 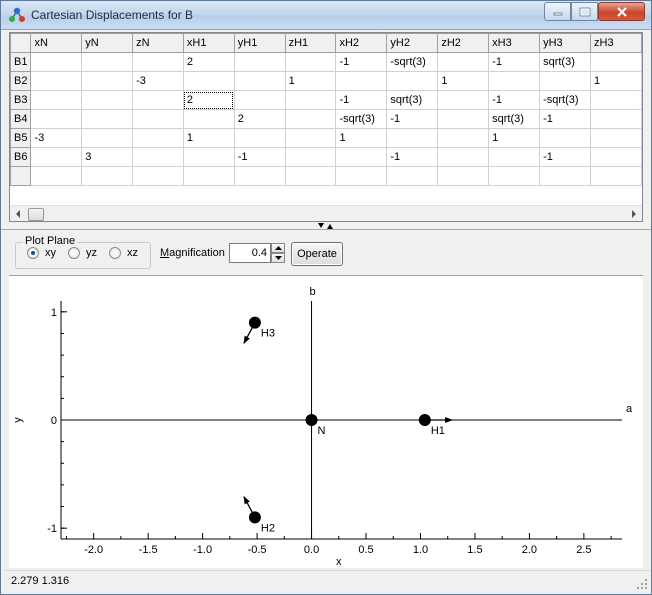 What do you see at coordinates (565, 43) in the screenshot?
I see `column-header-yH3: yH3` at bounding box center [565, 43].